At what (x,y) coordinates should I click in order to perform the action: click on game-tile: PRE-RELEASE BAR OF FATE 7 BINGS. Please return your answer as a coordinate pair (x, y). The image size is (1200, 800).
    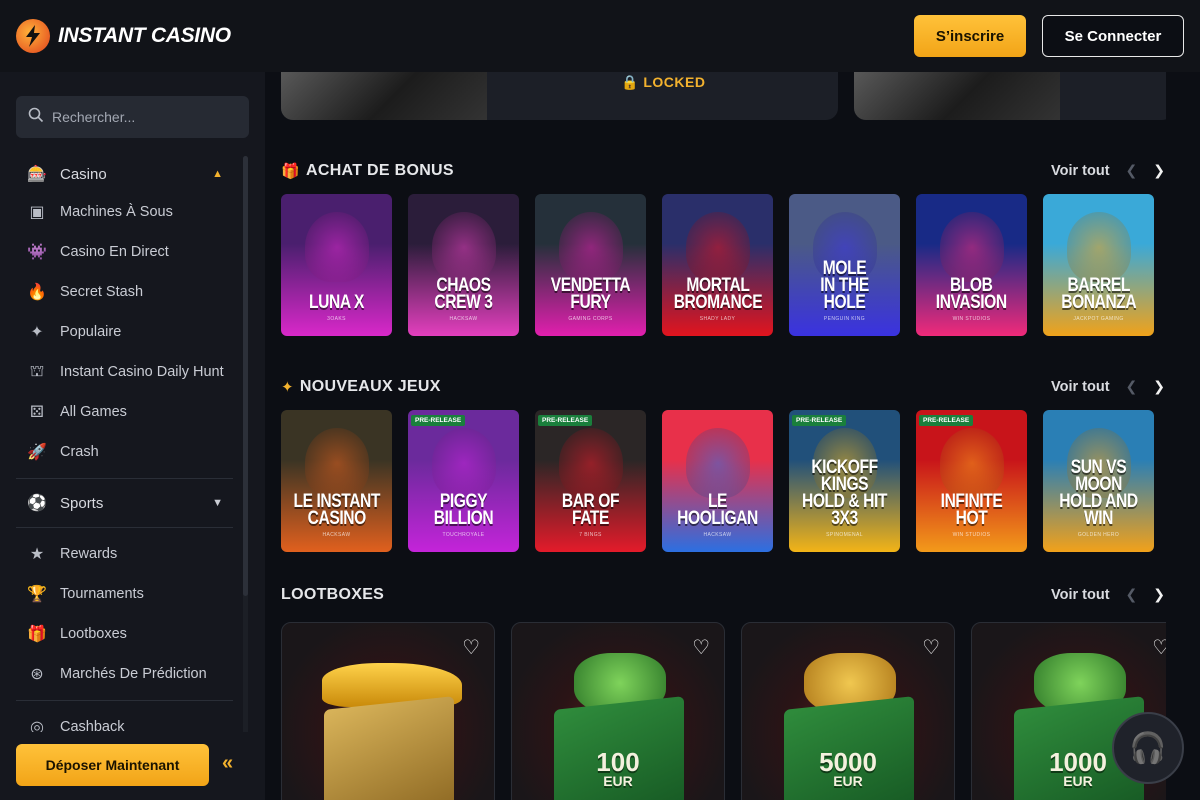
    Looking at the image, I should click on (590, 481).